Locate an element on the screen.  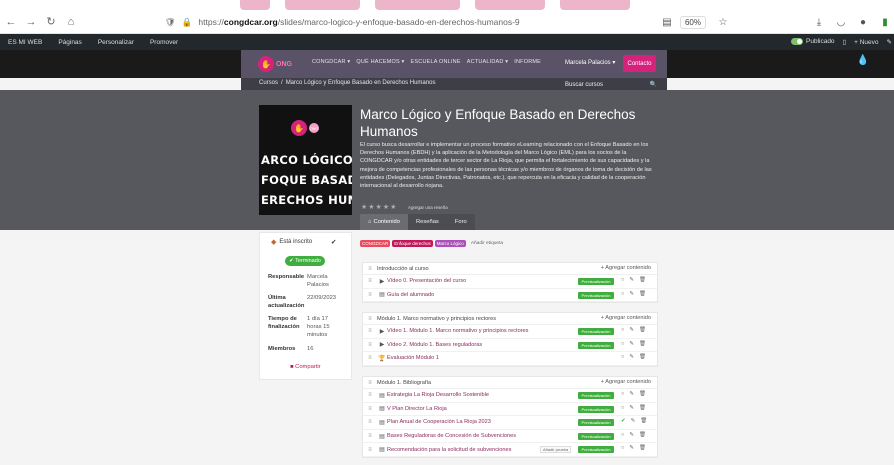
admin-site-item: ES MI WEB is located at coordinates (25, 42).